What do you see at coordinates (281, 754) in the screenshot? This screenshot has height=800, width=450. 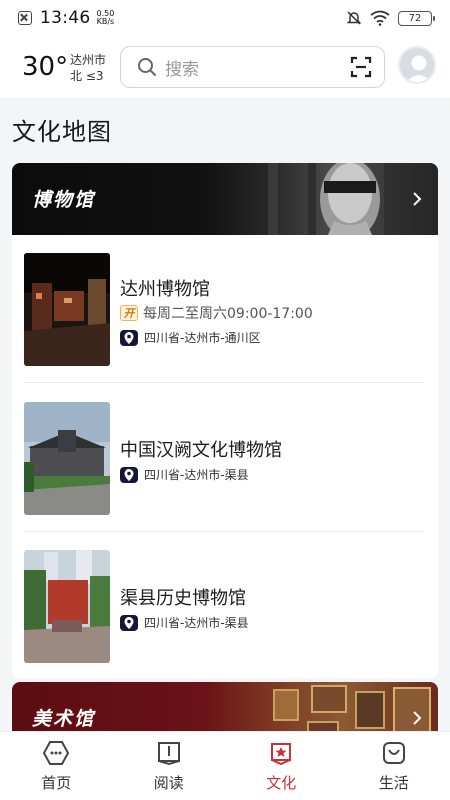 I see `culture-icon` at bounding box center [281, 754].